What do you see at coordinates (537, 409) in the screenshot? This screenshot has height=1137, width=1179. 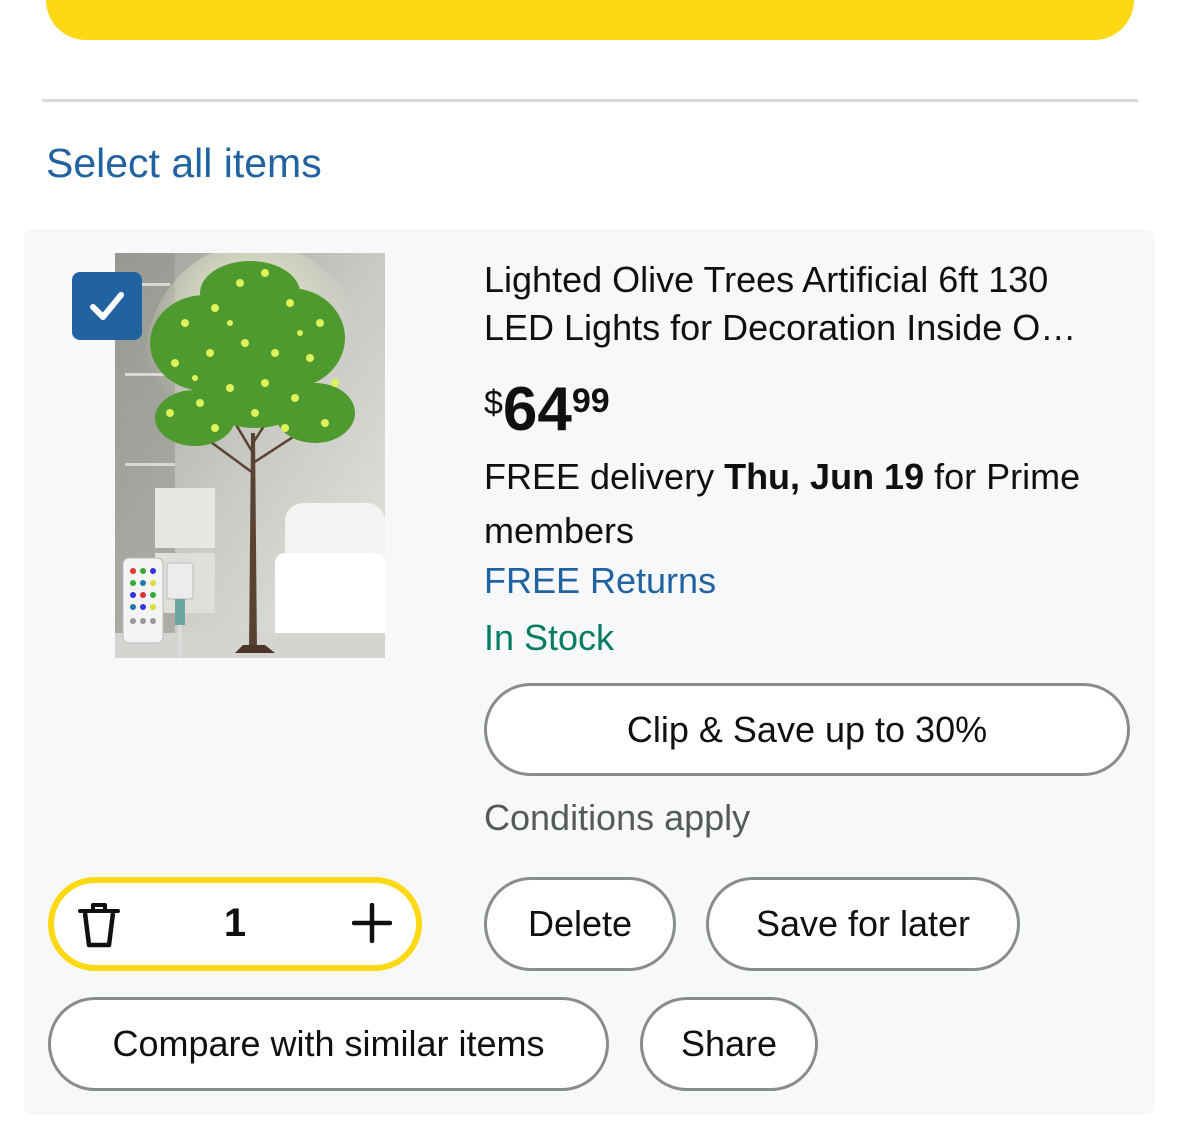 I see `price-whole: 64` at bounding box center [537, 409].